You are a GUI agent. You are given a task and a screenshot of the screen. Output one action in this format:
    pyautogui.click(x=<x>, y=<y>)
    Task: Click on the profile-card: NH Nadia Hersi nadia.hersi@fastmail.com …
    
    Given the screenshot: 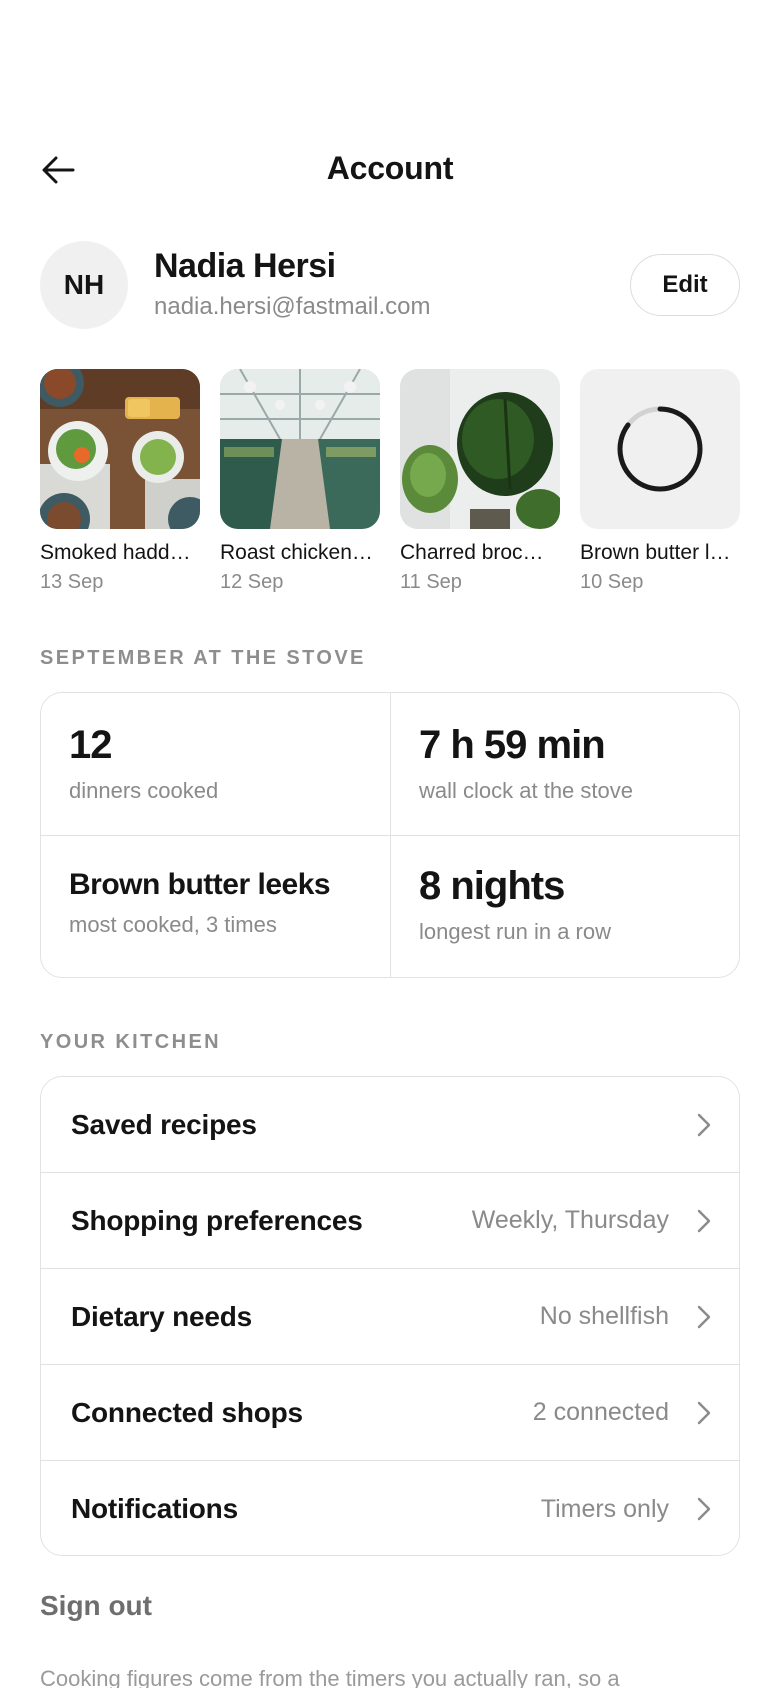 What is the action you would take?
    pyautogui.click(x=390, y=286)
    